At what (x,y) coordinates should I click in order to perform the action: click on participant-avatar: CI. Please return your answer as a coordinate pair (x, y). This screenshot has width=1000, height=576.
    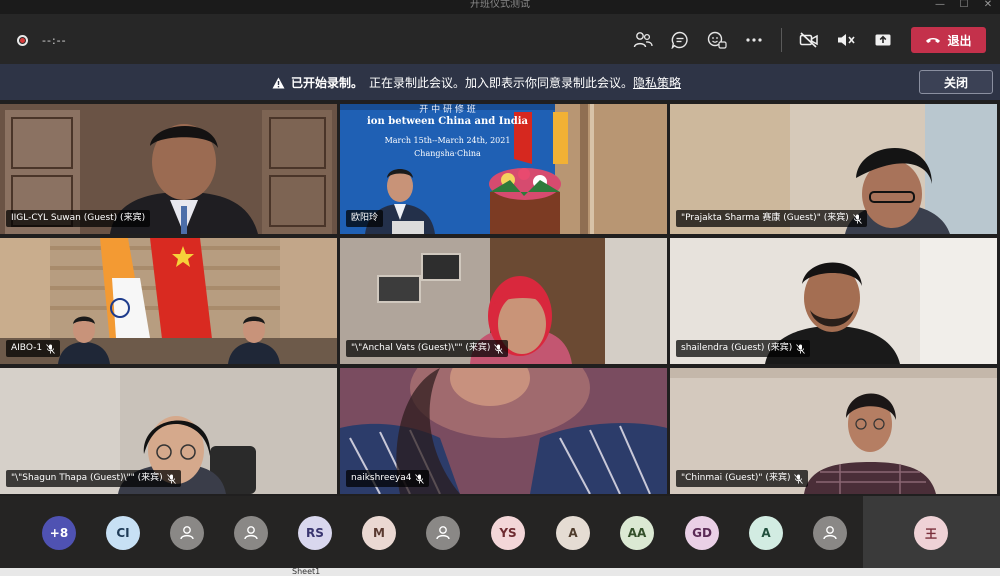
    Looking at the image, I should click on (123, 533).